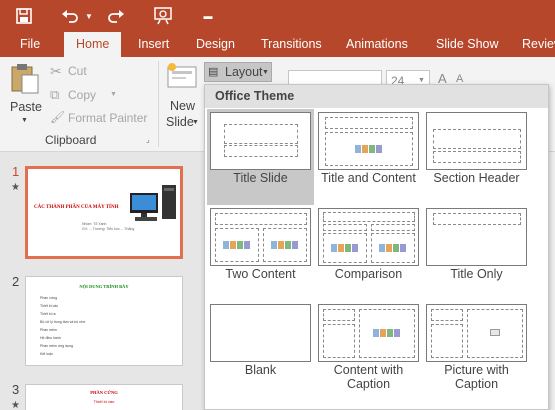 The image size is (555, 410). I want to click on scissors-icon: ✂, so click(56, 71).